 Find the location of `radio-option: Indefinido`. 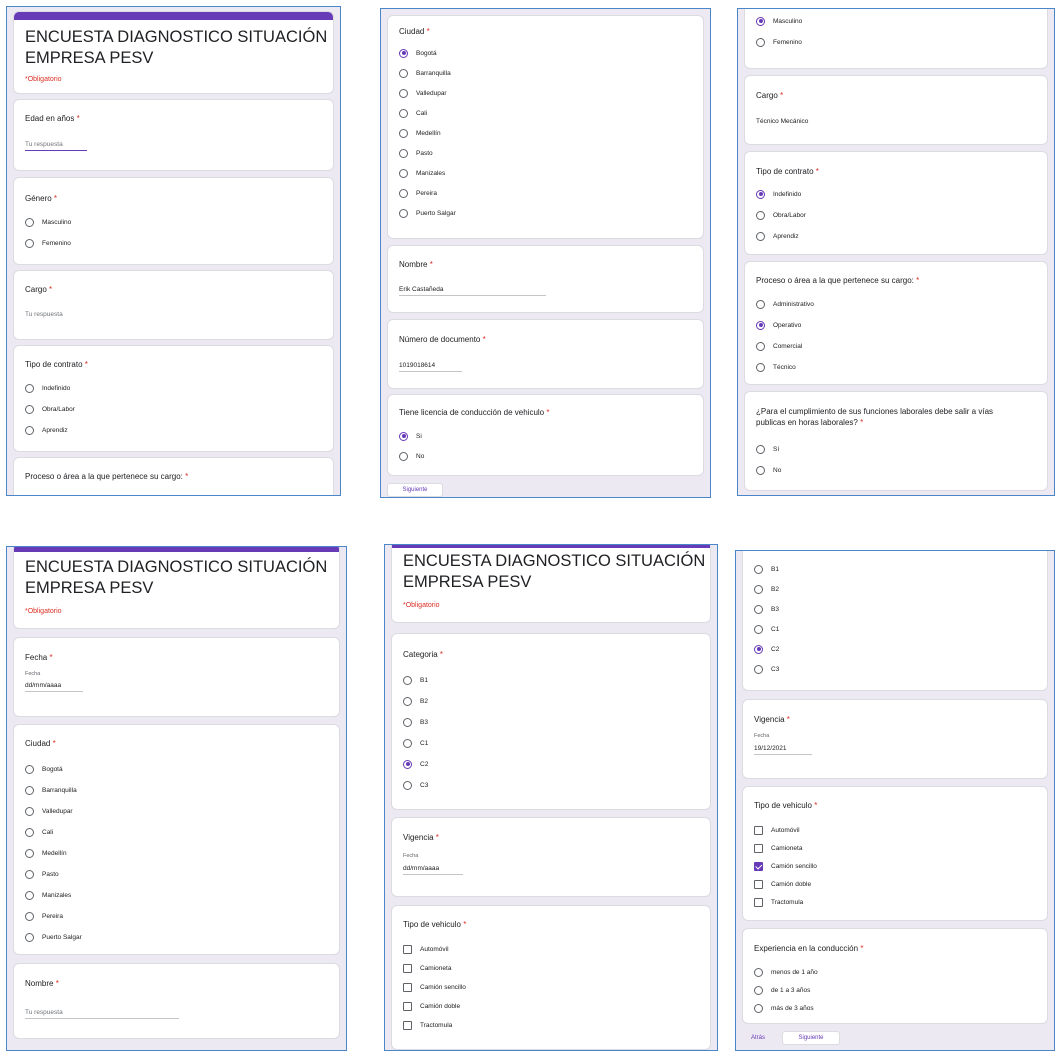

radio-option: Indefinido is located at coordinates (47, 388).